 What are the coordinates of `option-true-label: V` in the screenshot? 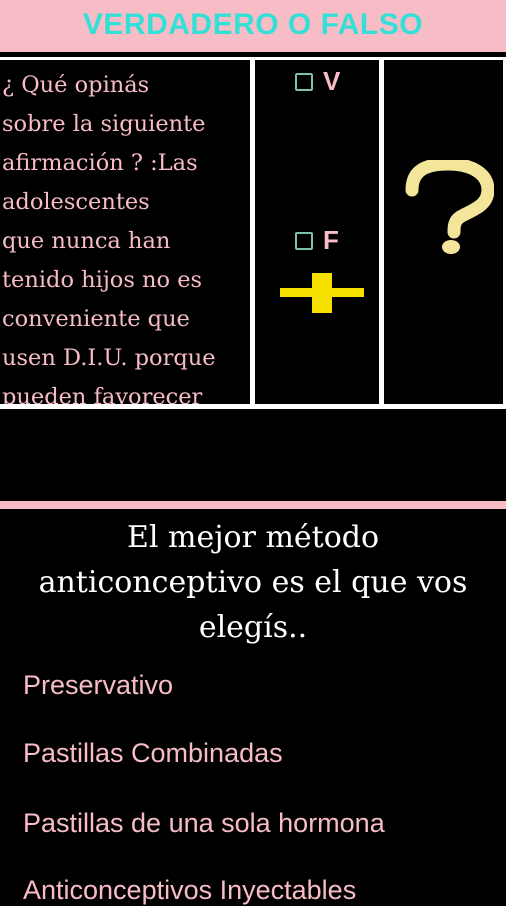 It's located at (332, 81).